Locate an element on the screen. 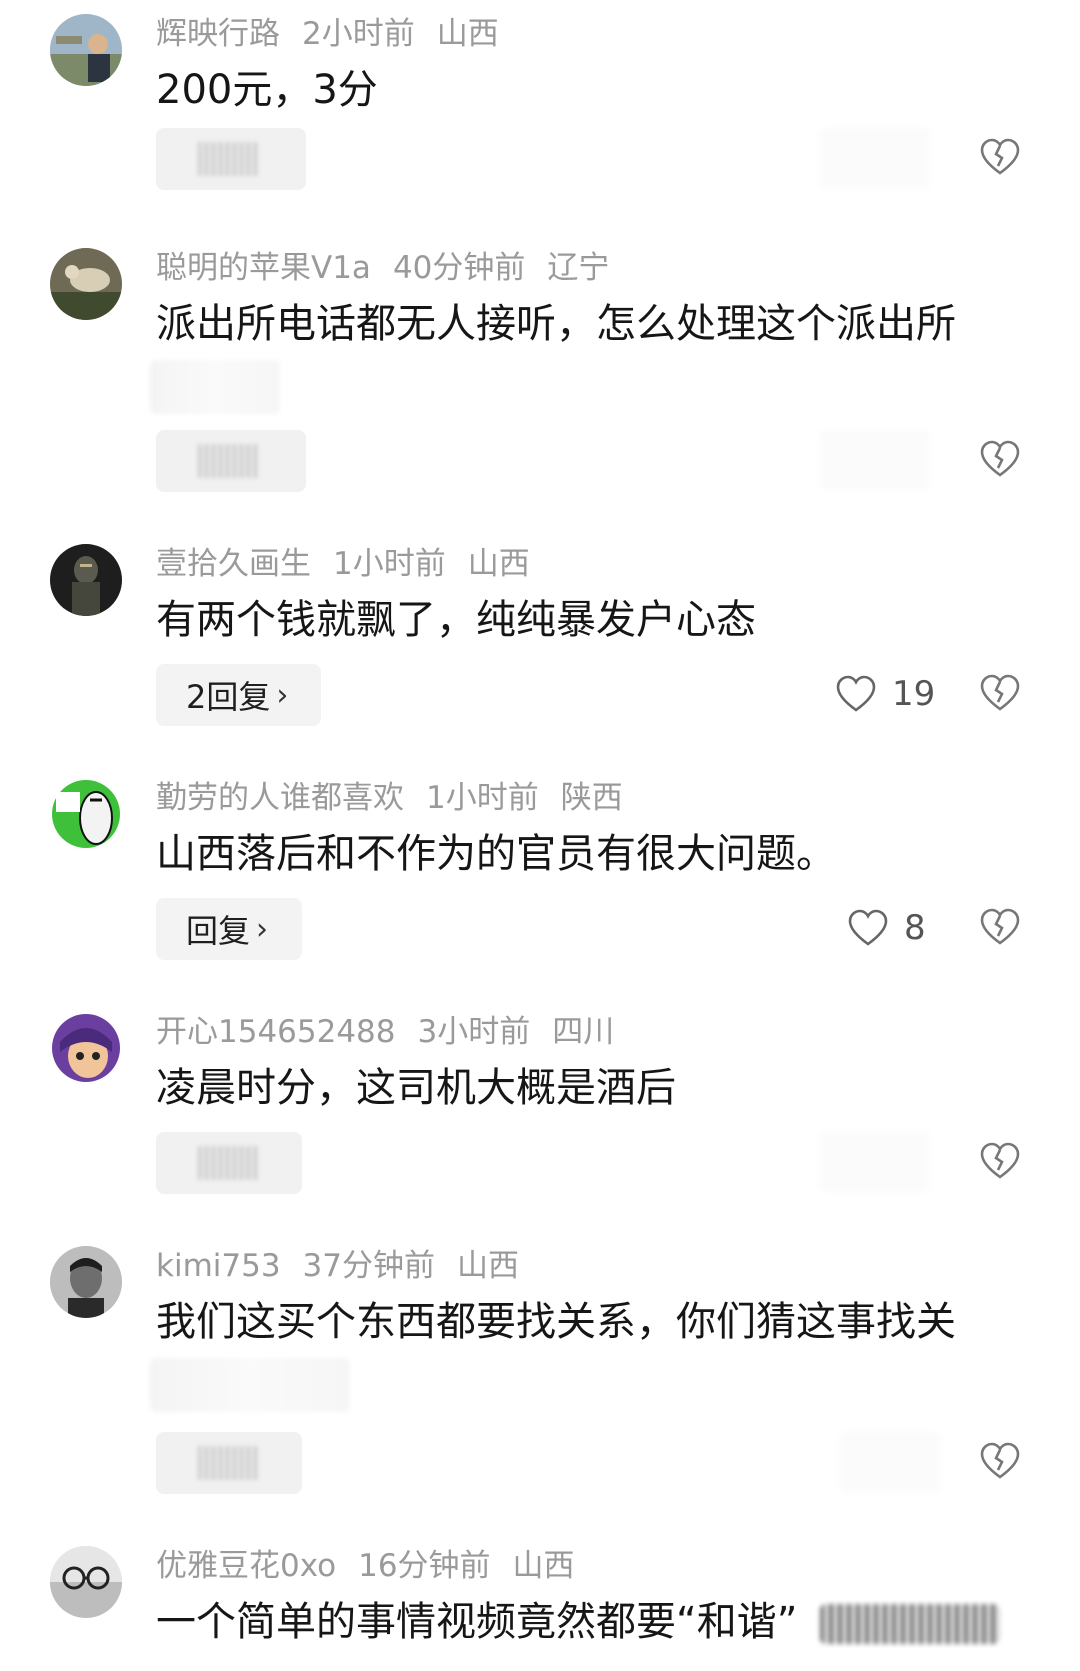 This screenshot has width=1080, height=1671. username: 聪明的苹果V1a is located at coordinates (263, 268).